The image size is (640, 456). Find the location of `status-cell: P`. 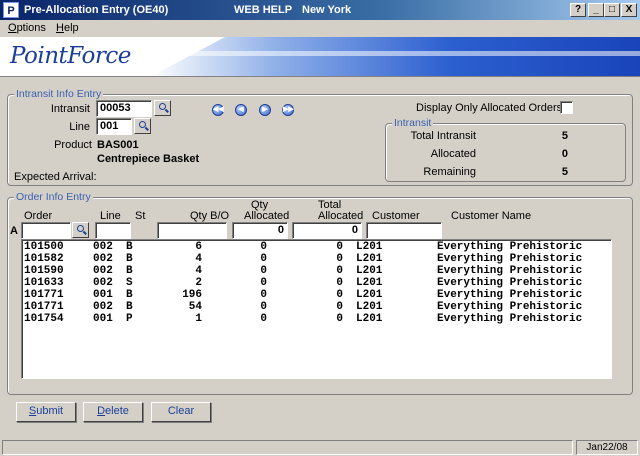

status-cell: P is located at coordinates (129, 319).